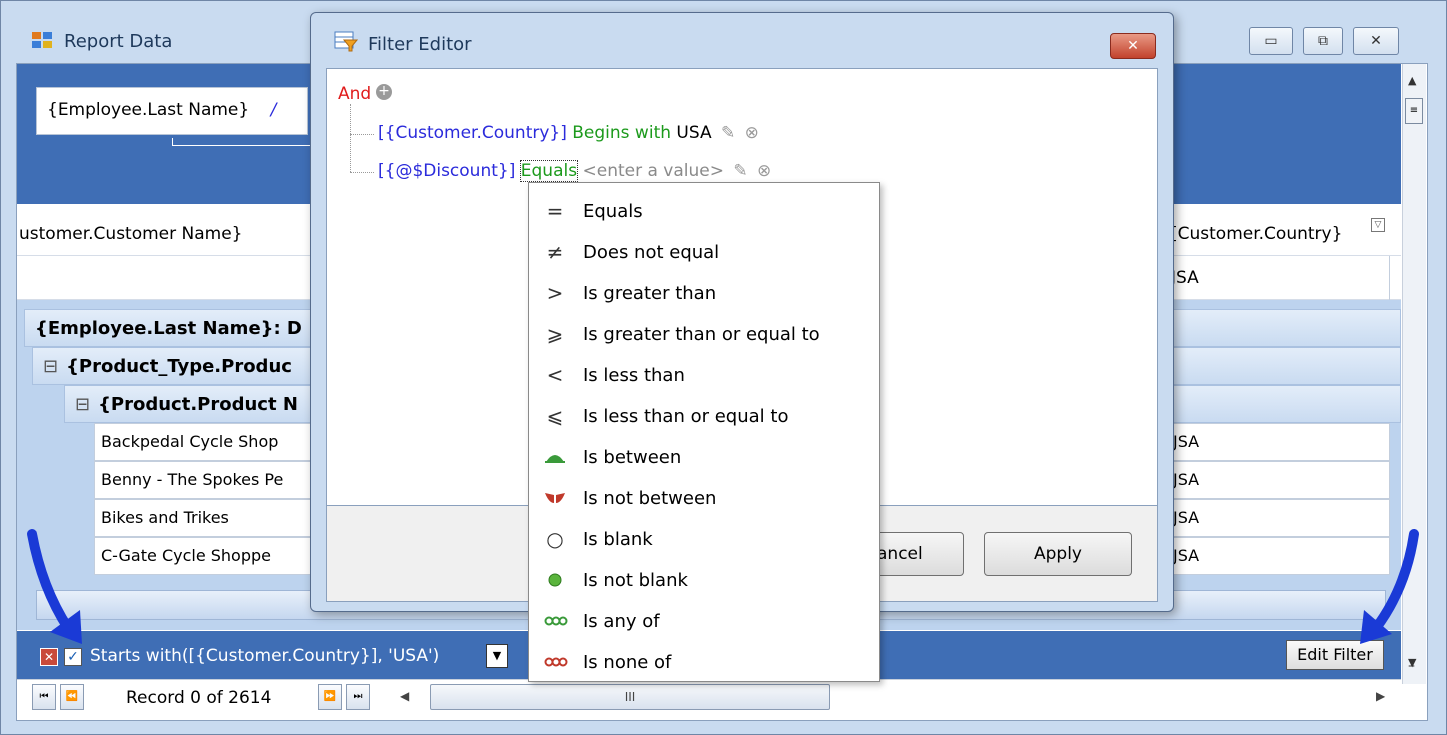  I want to click on menu-item-label: Is any of, so click(621, 621).